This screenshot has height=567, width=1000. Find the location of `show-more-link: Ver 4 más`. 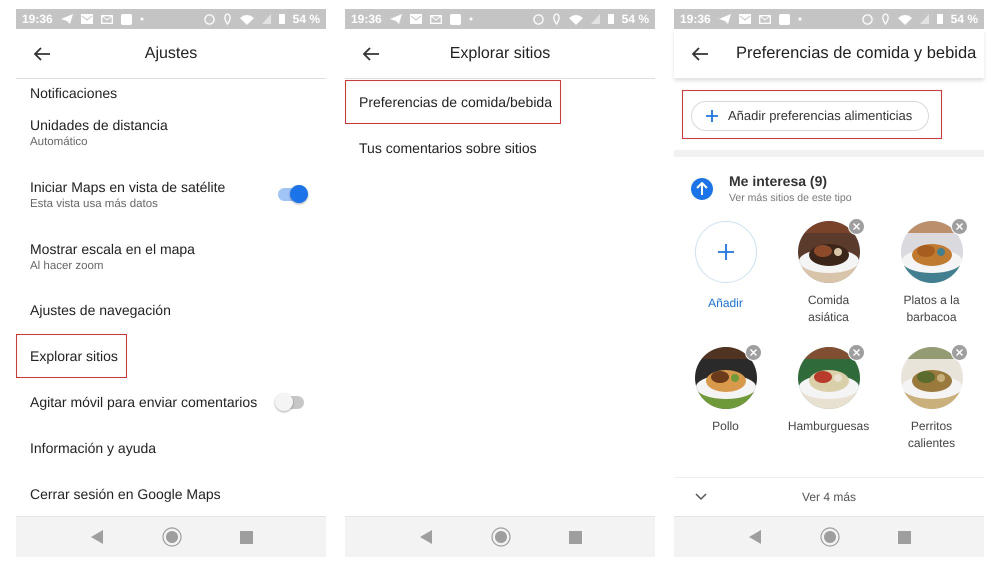

show-more-link: Ver 4 más is located at coordinates (829, 497).